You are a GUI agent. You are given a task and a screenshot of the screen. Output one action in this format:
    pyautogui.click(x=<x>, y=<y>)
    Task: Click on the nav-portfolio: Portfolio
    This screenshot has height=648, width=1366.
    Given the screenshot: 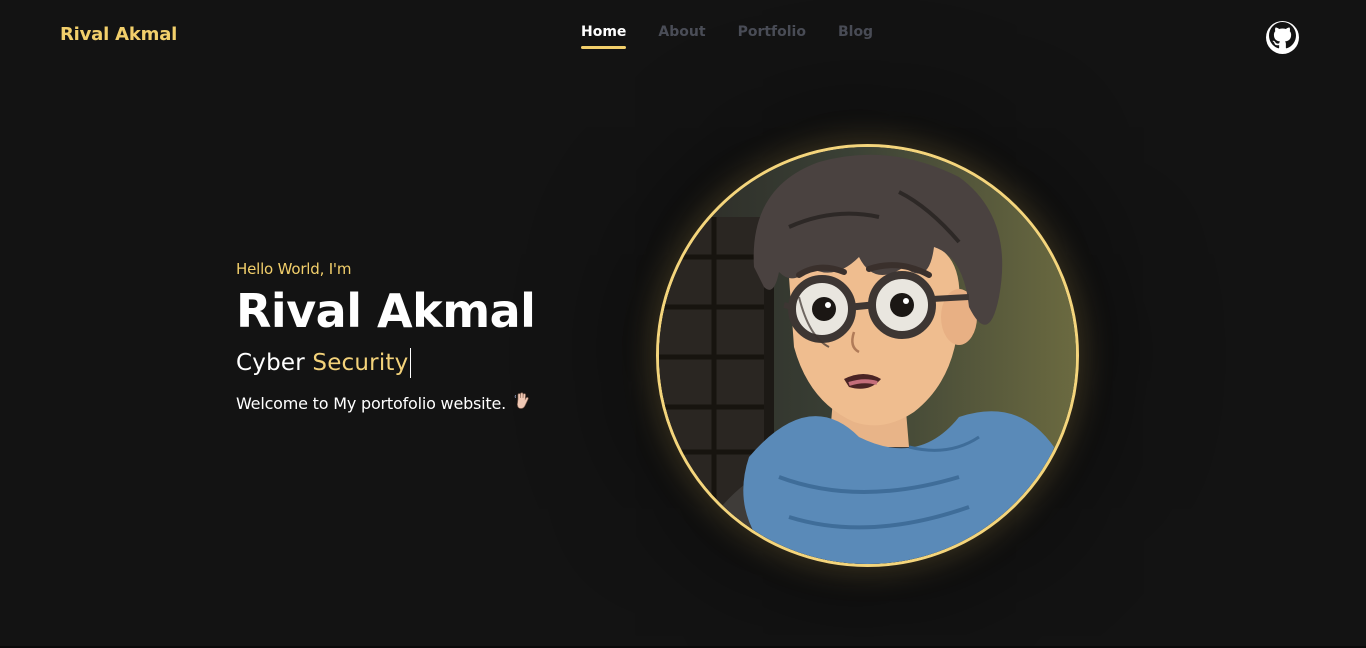 What is the action you would take?
    pyautogui.click(x=772, y=35)
    